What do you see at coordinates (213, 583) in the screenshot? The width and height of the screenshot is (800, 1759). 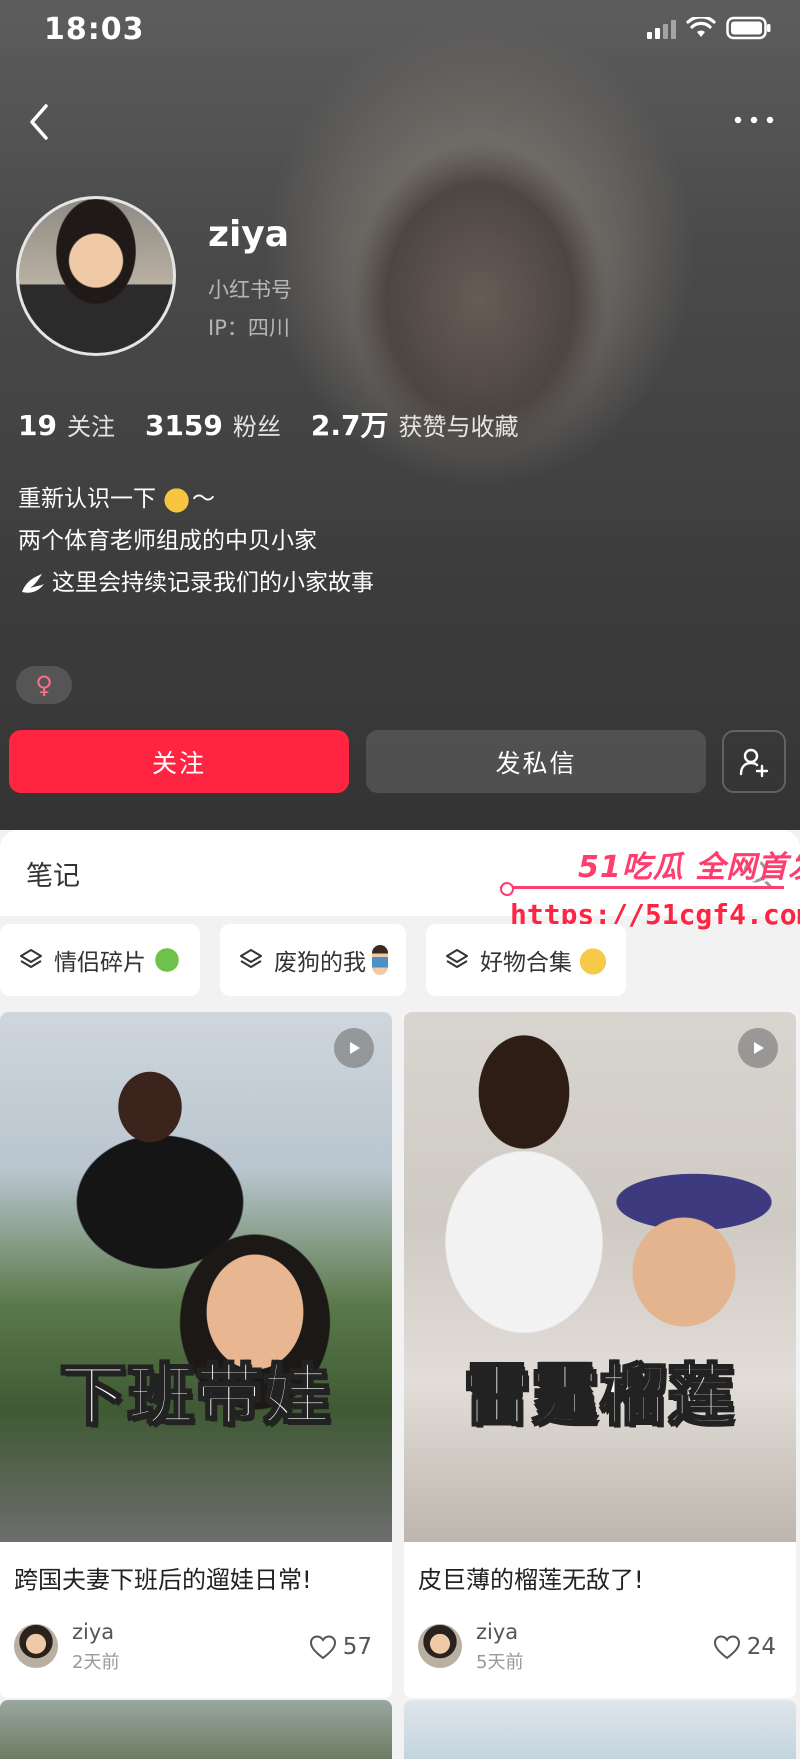 I see `bio-line-3-text: 这里会持续记录我们的小家故事` at bounding box center [213, 583].